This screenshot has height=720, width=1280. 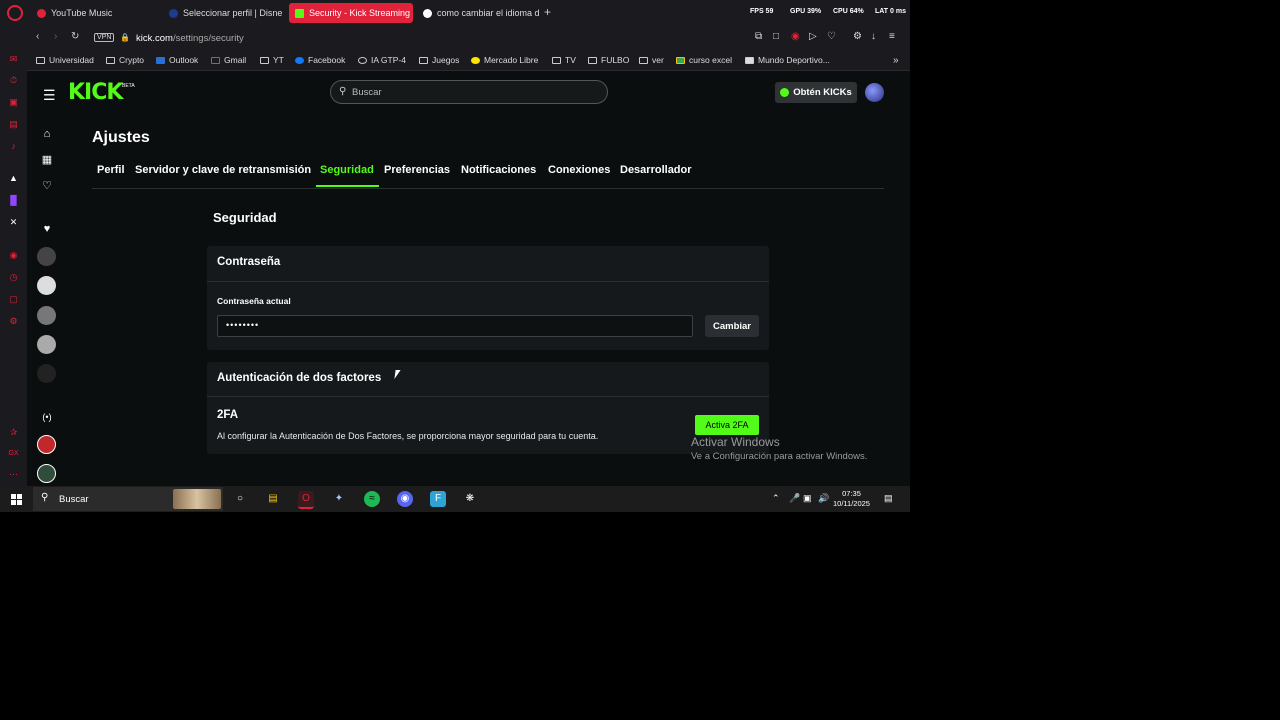 I want to click on password-heading: Contraseña, so click(x=249, y=262).